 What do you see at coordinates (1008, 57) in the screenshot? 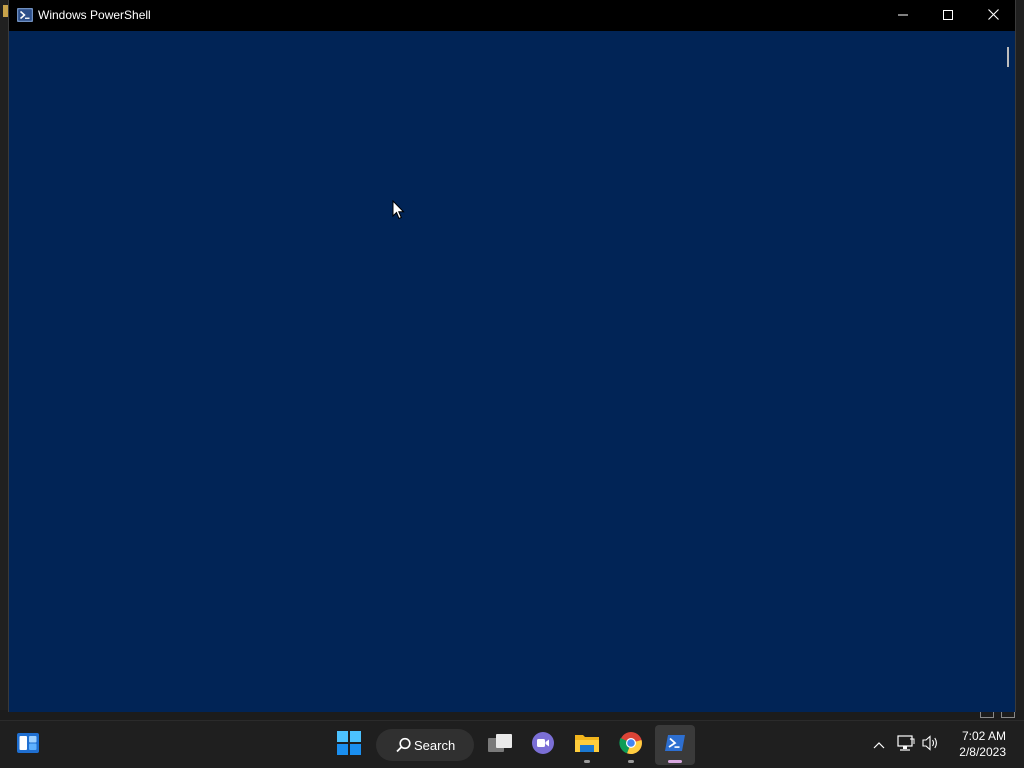
I see `scrollbar-thumb` at bounding box center [1008, 57].